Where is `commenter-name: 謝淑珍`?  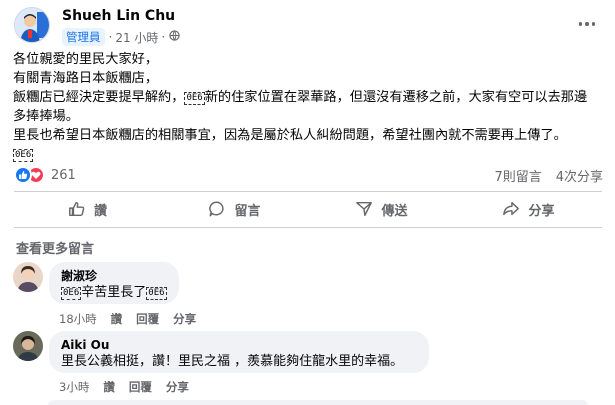 commenter-name: 謝淑珍 is located at coordinates (114, 276).